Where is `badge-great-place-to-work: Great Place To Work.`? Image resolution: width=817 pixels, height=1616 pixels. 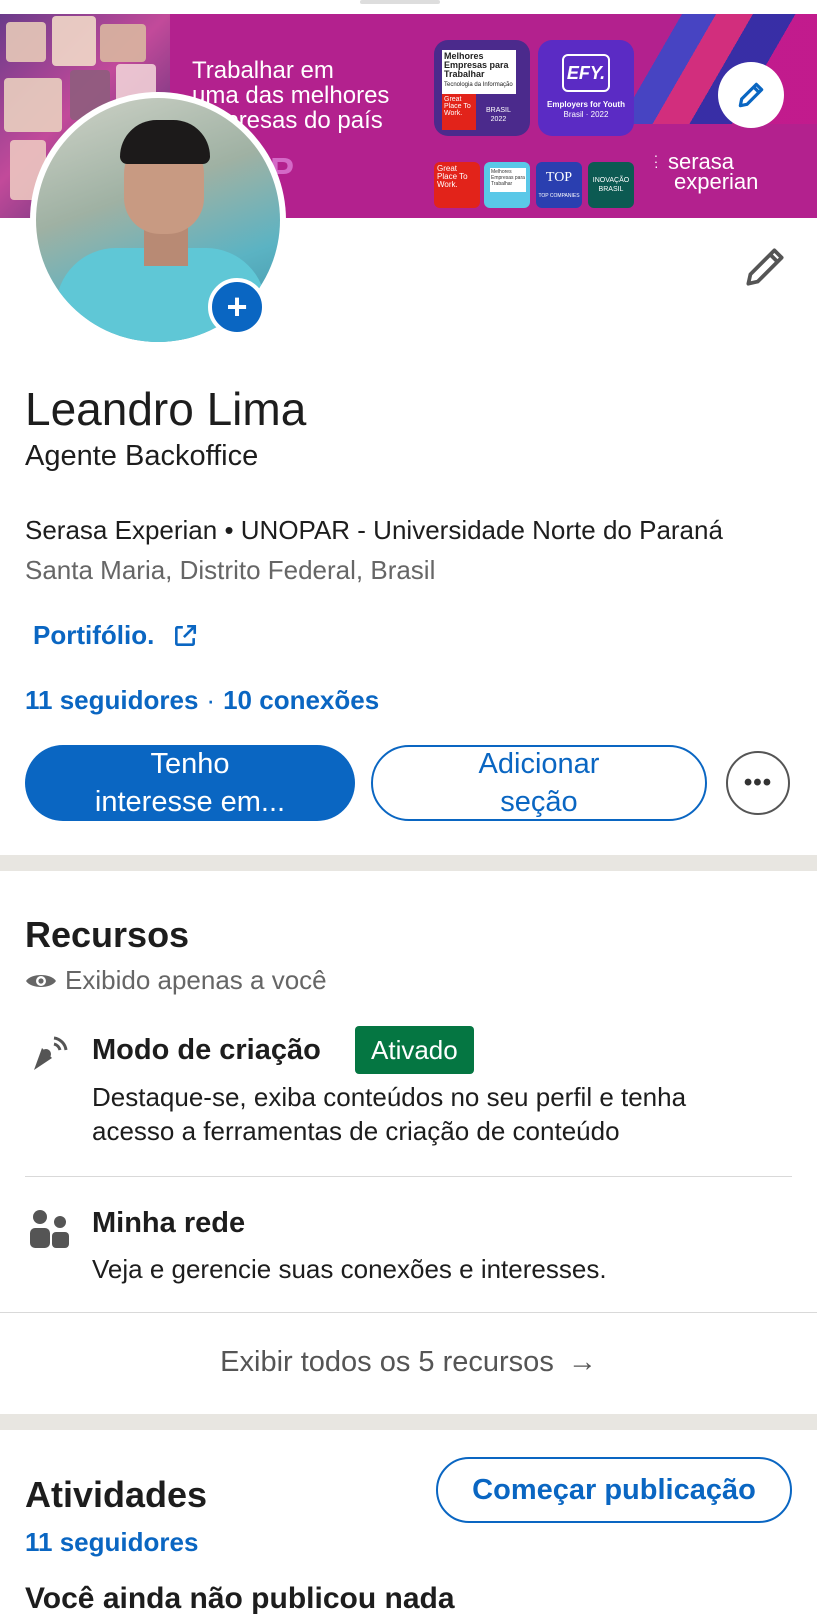 badge-great-place-to-work: Great Place To Work. is located at coordinates (457, 185).